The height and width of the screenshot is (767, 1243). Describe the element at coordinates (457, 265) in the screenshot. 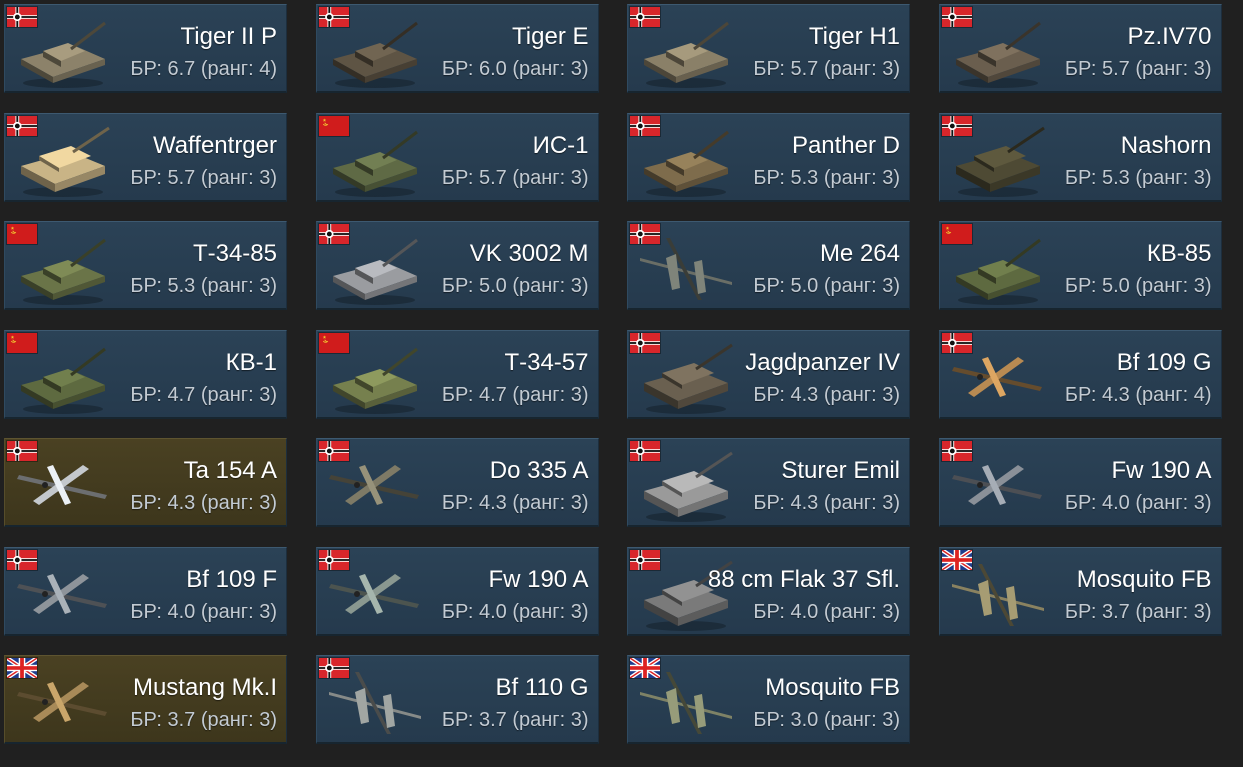

I see `vehicle-card-10: VK 3002 M БР: 5.0 (ранг: 3)` at that location.